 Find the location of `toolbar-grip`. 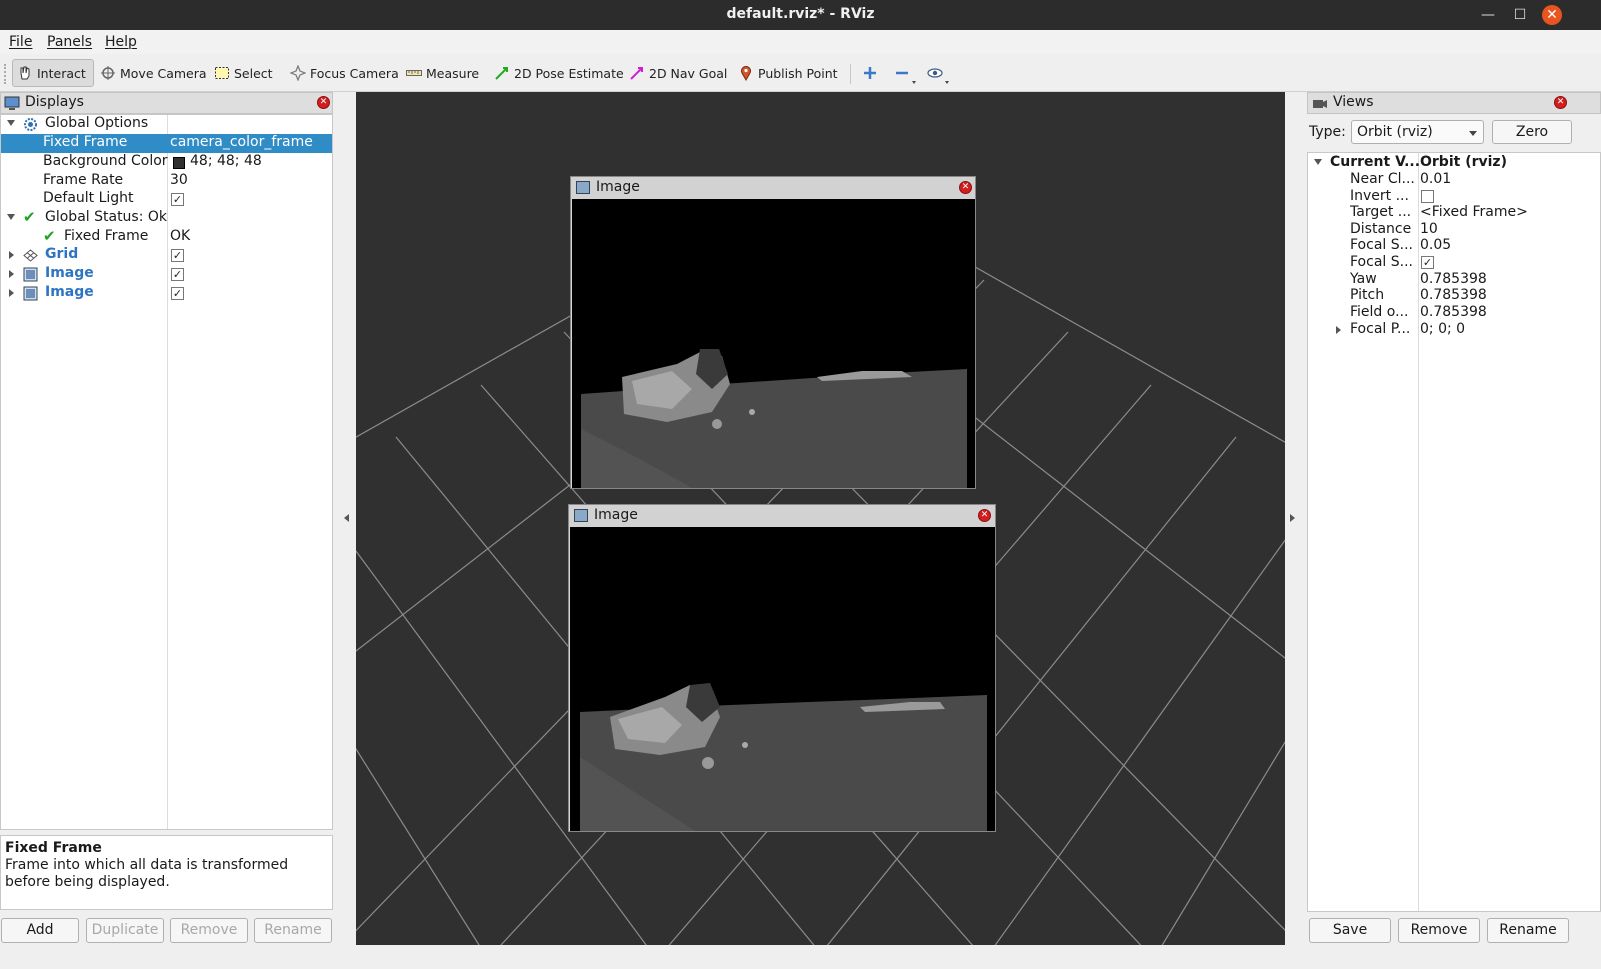

toolbar-grip is located at coordinates (6, 74).